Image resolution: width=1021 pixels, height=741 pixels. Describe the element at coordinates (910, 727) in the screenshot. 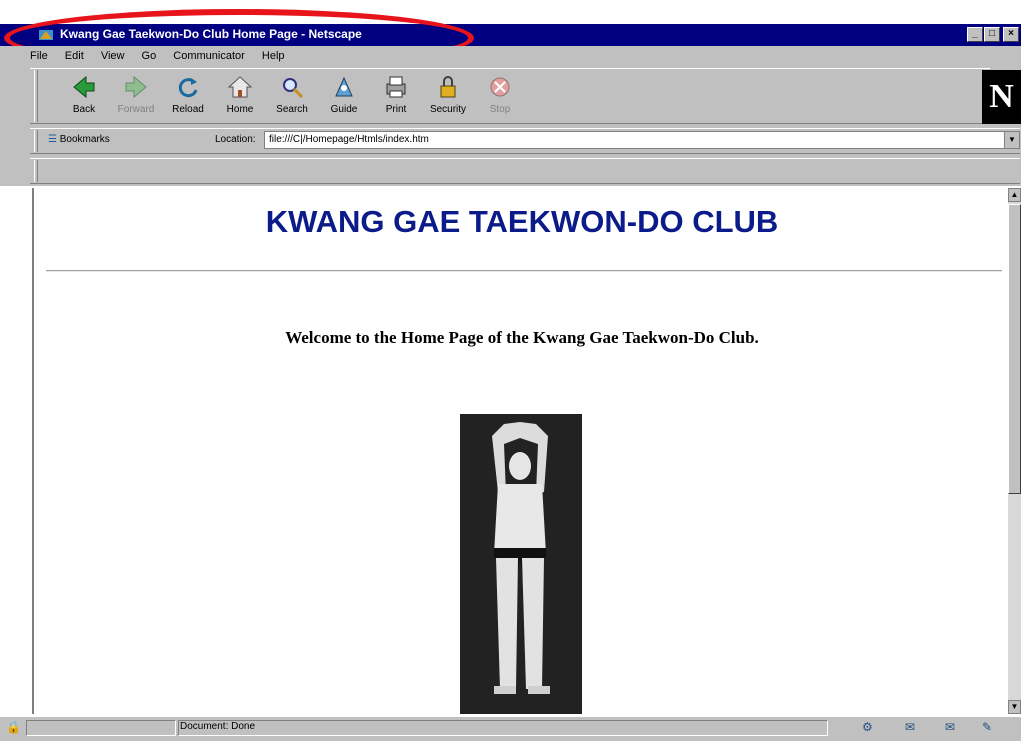

I see `mail-icon: ✉` at that location.